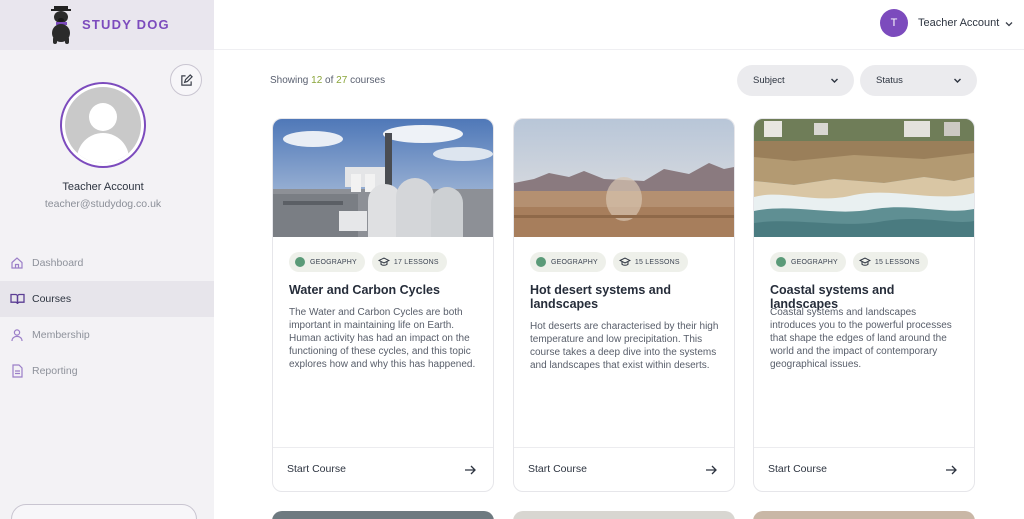  I want to click on dog-logo-icon, so click(61, 25).